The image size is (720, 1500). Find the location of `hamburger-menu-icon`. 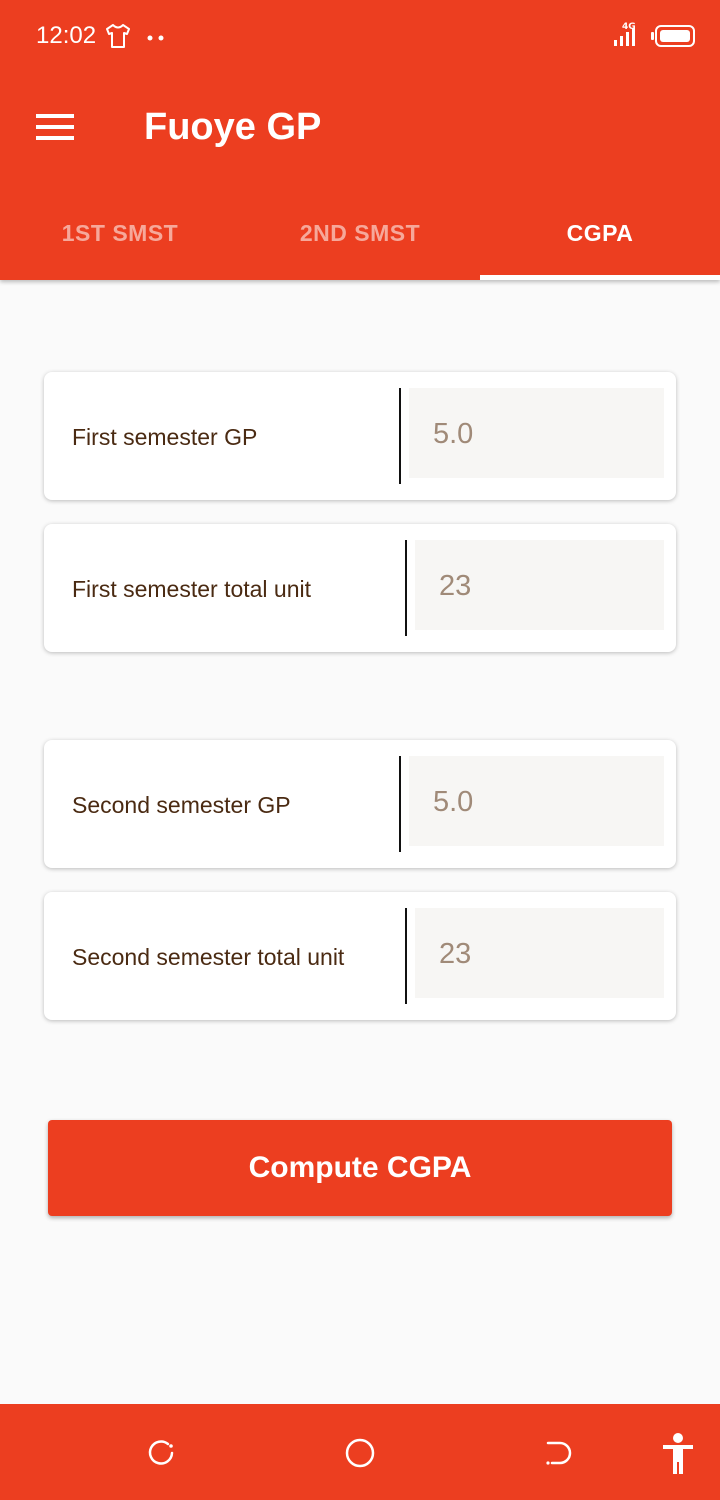

hamburger-menu-icon is located at coordinates (56, 128).